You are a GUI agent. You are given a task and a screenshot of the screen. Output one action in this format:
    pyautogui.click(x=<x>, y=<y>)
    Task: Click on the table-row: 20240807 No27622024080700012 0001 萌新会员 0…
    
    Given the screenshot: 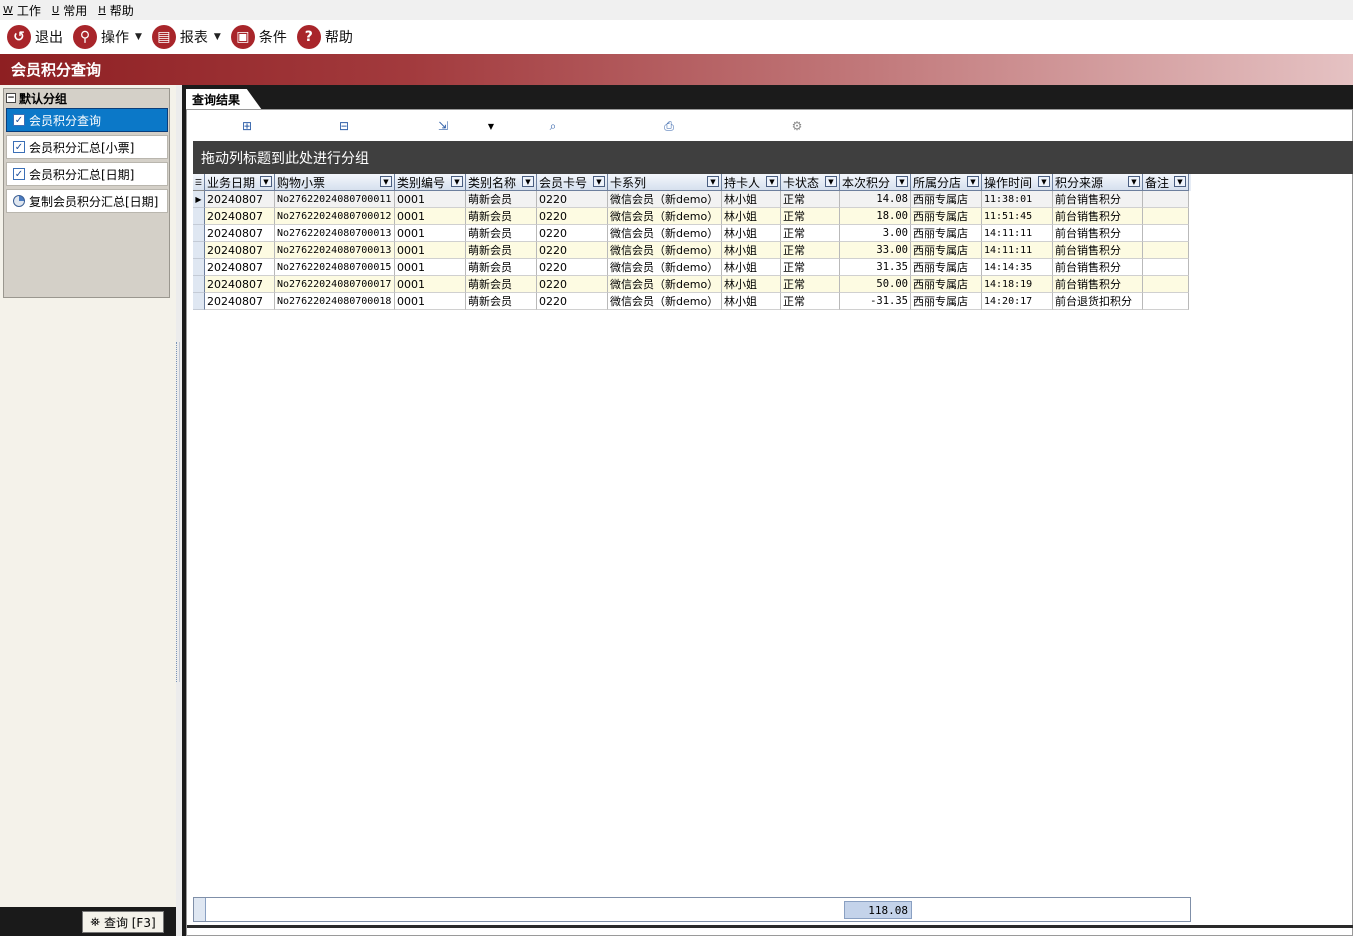 What is the action you would take?
    pyautogui.click(x=692, y=216)
    